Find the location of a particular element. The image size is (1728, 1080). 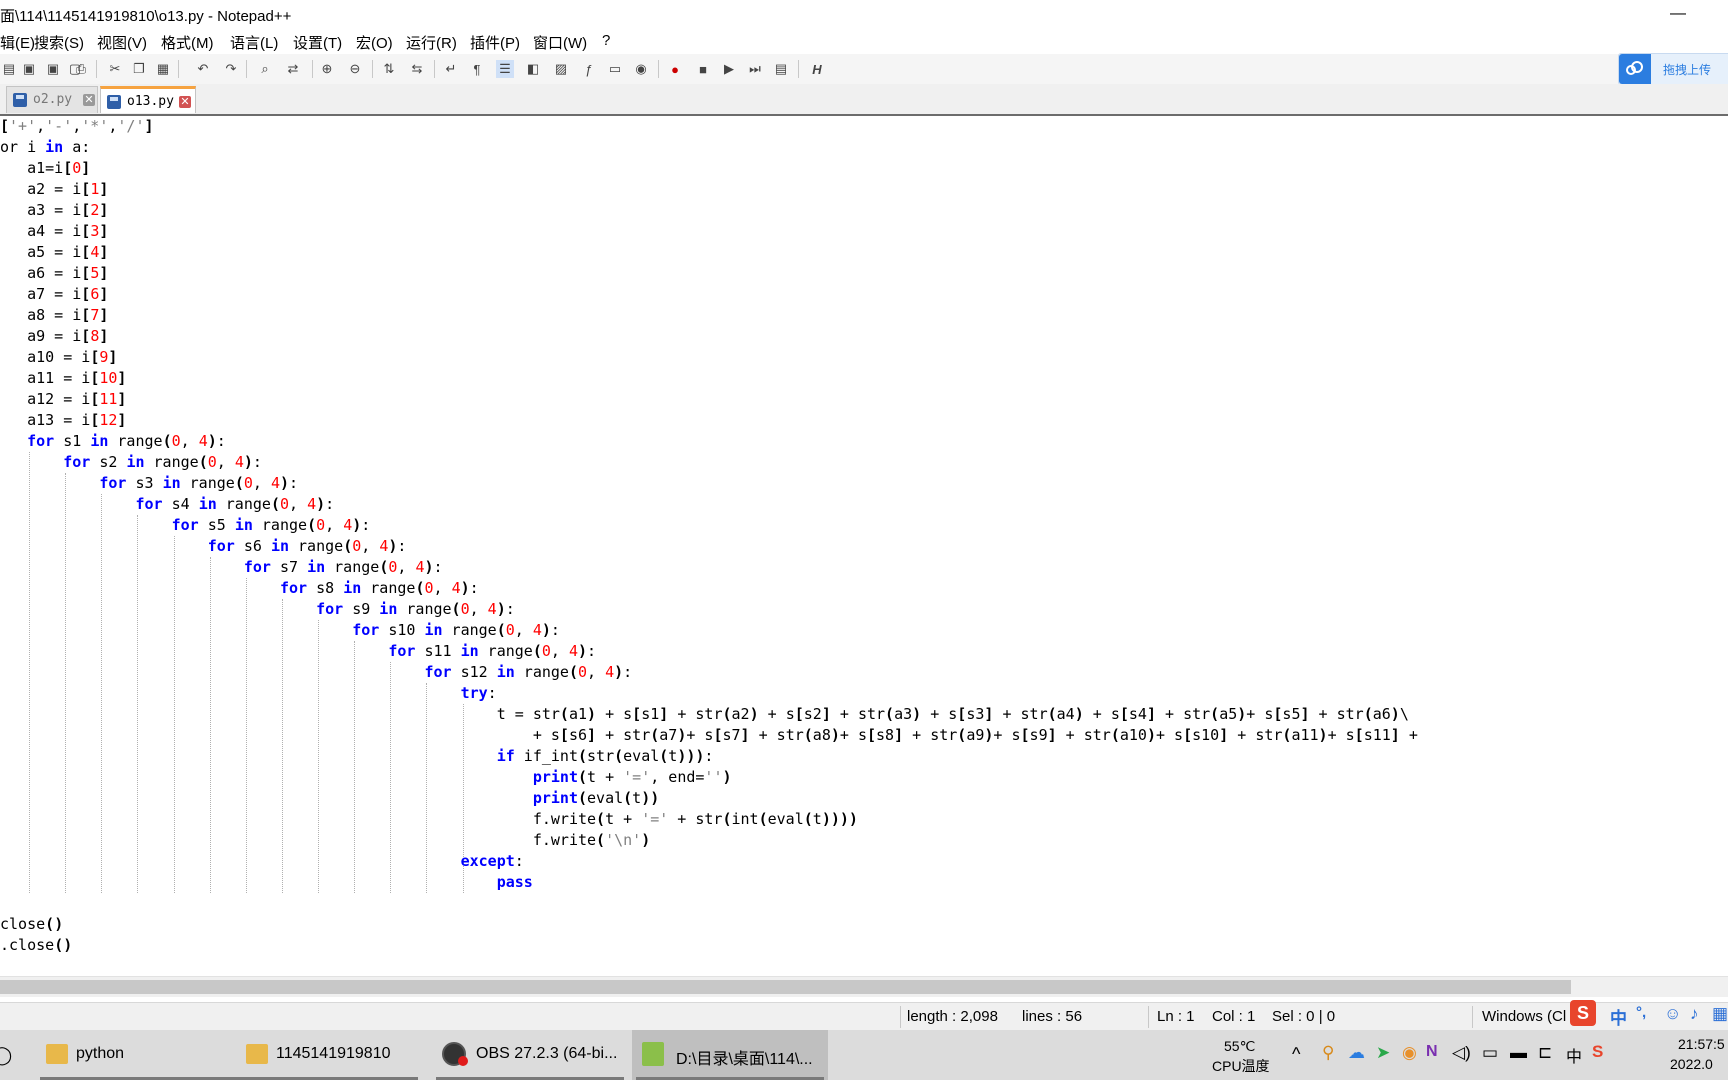

cut-icon: ✂ is located at coordinates (115, 69).